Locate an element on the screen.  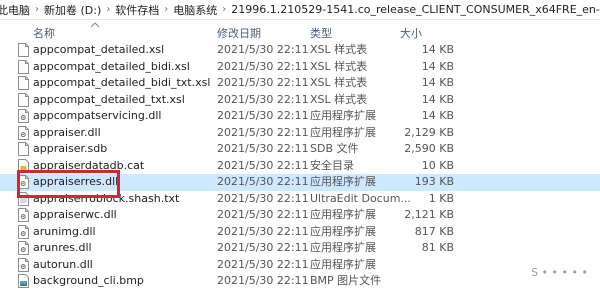
file-name: appraiserroblock.shash.txt is located at coordinates (106, 198).